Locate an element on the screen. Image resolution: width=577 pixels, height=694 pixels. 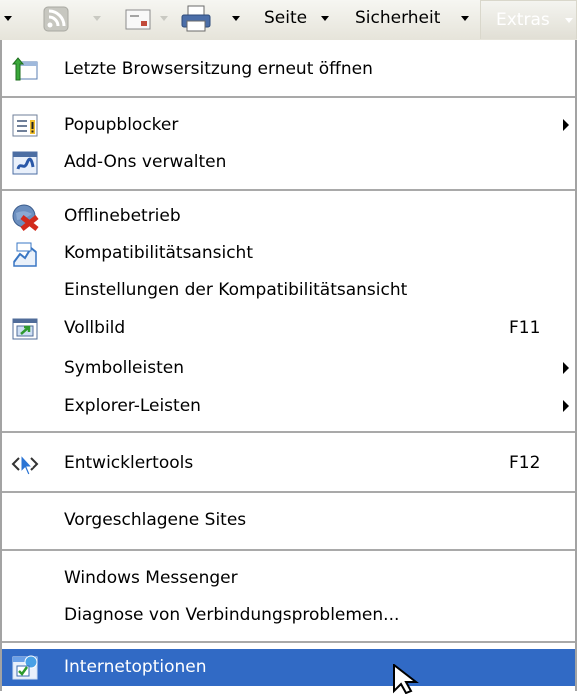
menu-item-label: Windows Messenger is located at coordinates (151, 578).